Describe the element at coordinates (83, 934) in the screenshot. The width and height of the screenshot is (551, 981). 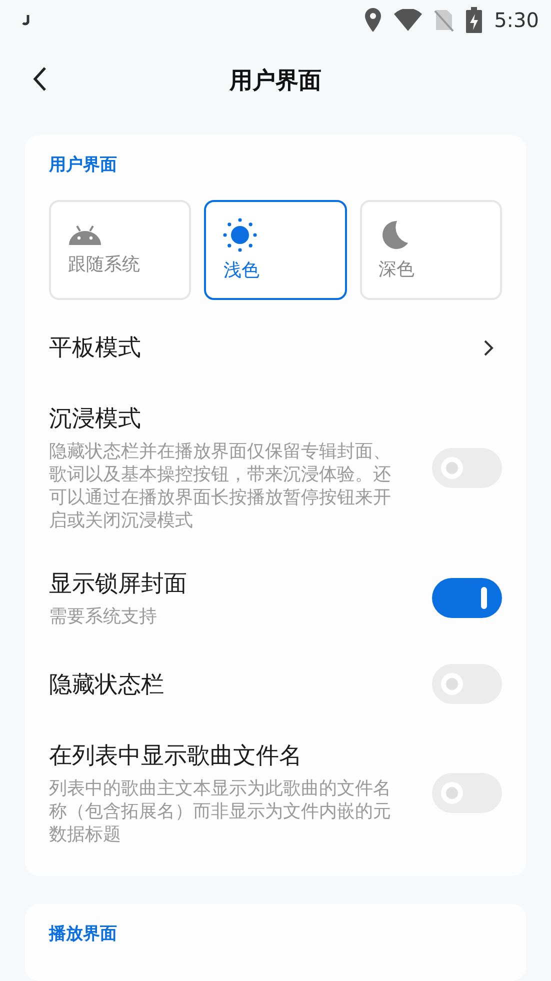
I see `section-title: 播放界面` at that location.